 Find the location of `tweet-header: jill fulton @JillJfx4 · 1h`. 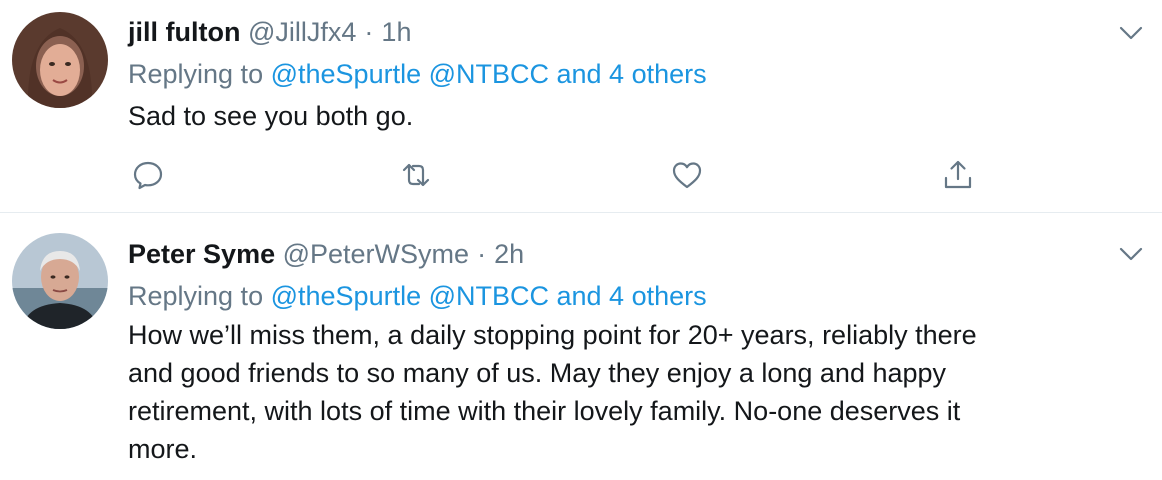

tweet-header: jill fulton @JillJfx4 · 1h is located at coordinates (269, 32).